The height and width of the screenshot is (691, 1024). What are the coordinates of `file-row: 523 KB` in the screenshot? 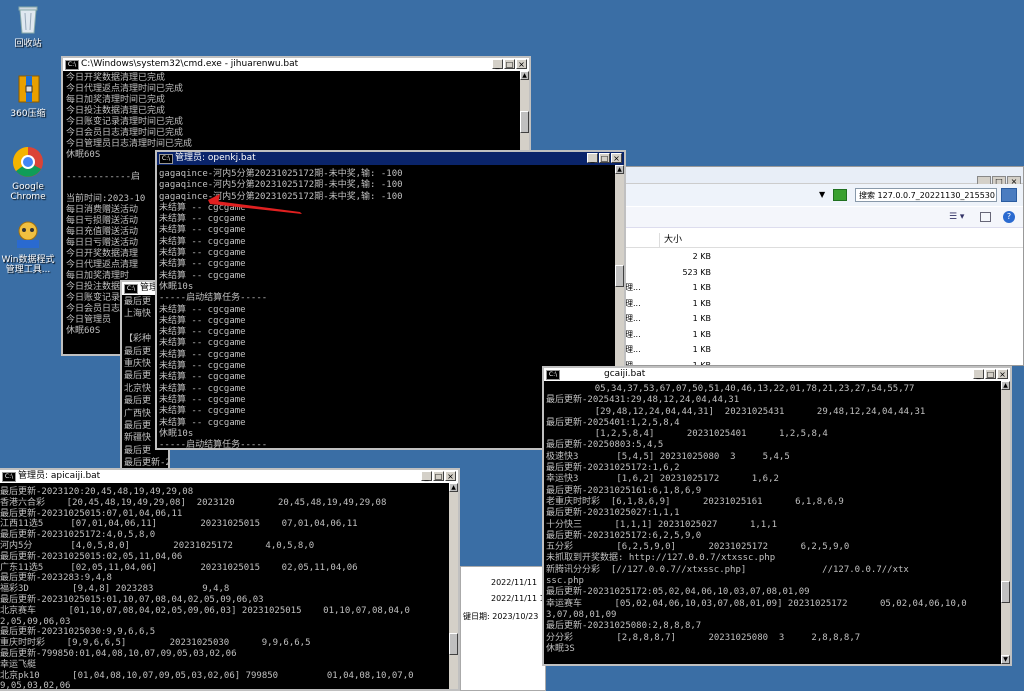 It's located at (823, 272).